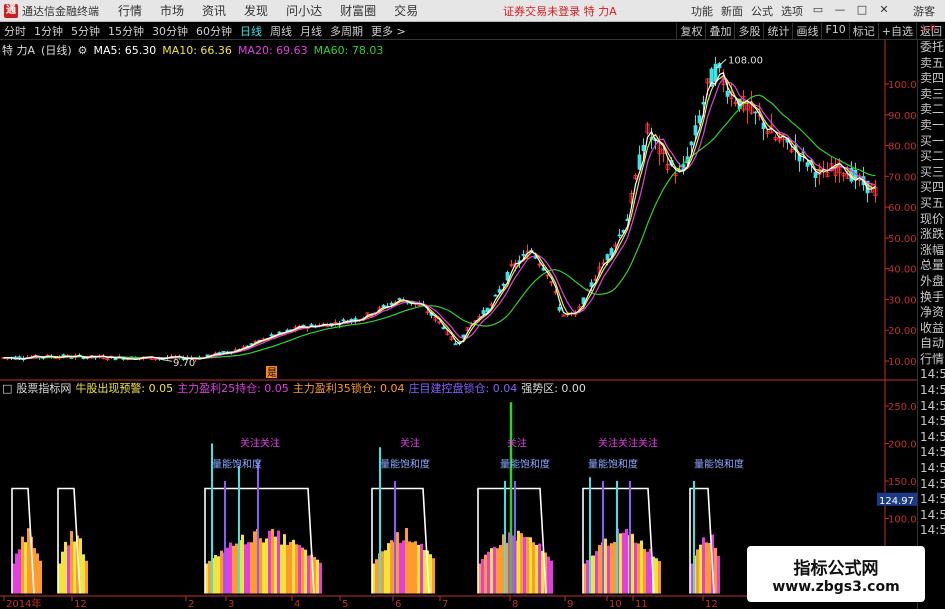 The height and width of the screenshot is (609, 945). What do you see at coordinates (172, 10) in the screenshot?
I see `menu-item-market: 市场` at bounding box center [172, 10].